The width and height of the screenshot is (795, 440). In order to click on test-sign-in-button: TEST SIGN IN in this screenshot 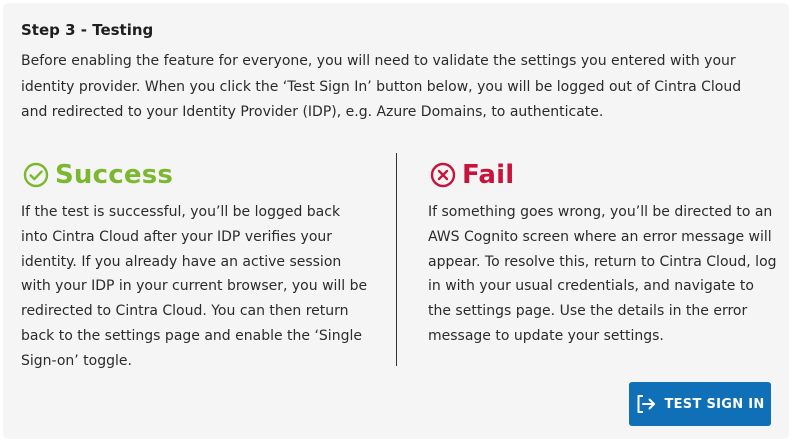, I will do `click(700, 404)`.